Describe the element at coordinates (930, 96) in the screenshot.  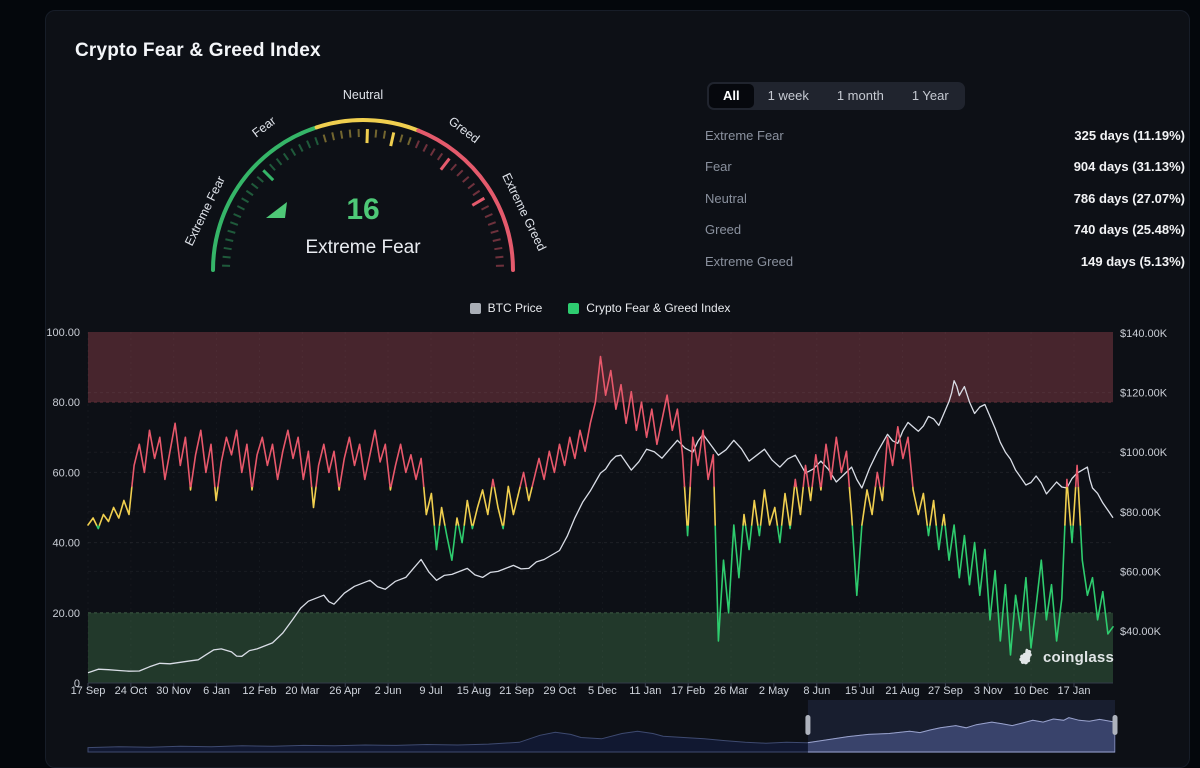
I see `tab-1-year: 1 Year` at that location.